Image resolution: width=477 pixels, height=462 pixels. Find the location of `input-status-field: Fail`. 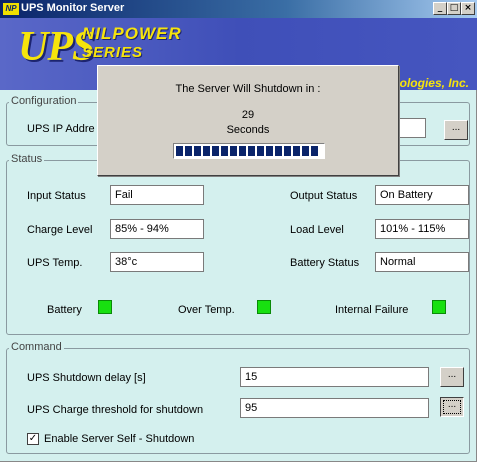

input-status-field: Fail is located at coordinates (157, 195).